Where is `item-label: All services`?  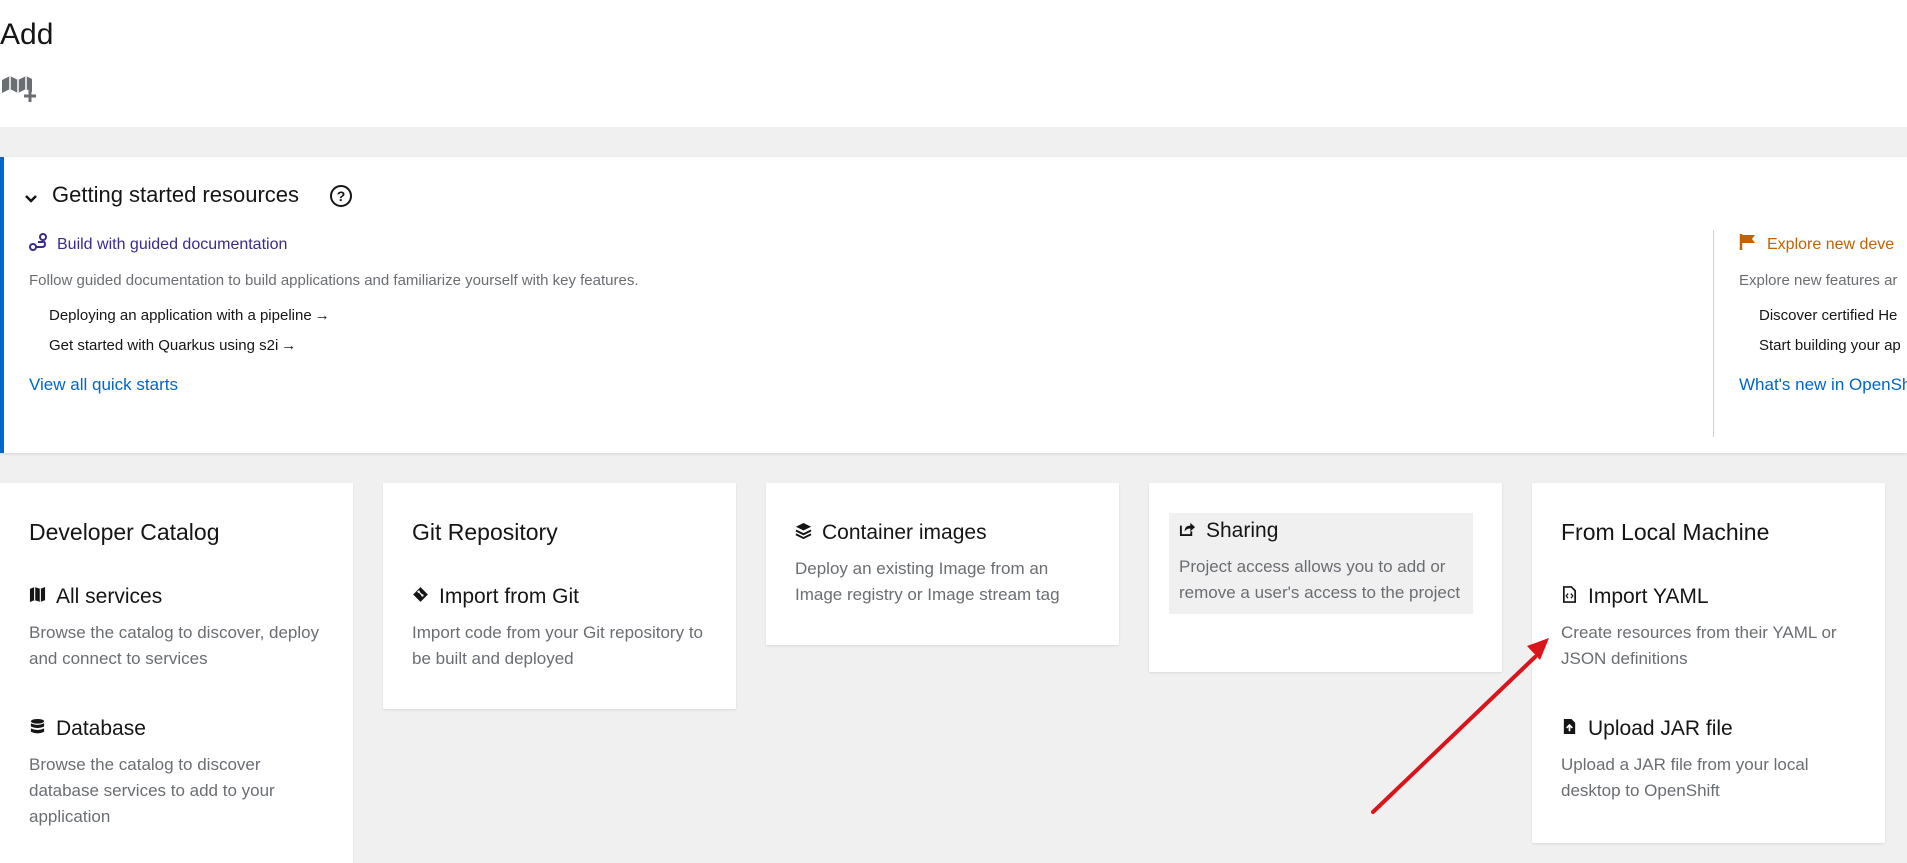
item-label: All services is located at coordinates (109, 596).